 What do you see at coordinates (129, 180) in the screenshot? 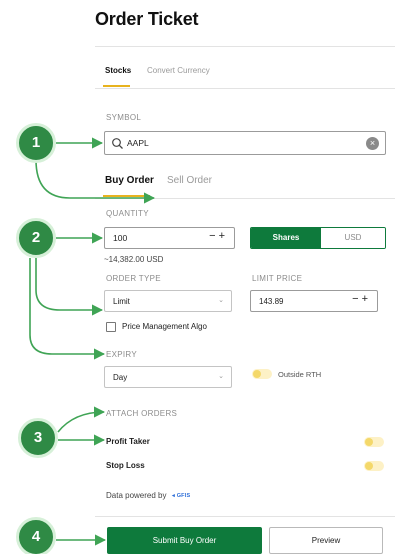
I see `tab-buy-order: Buy Order` at bounding box center [129, 180].